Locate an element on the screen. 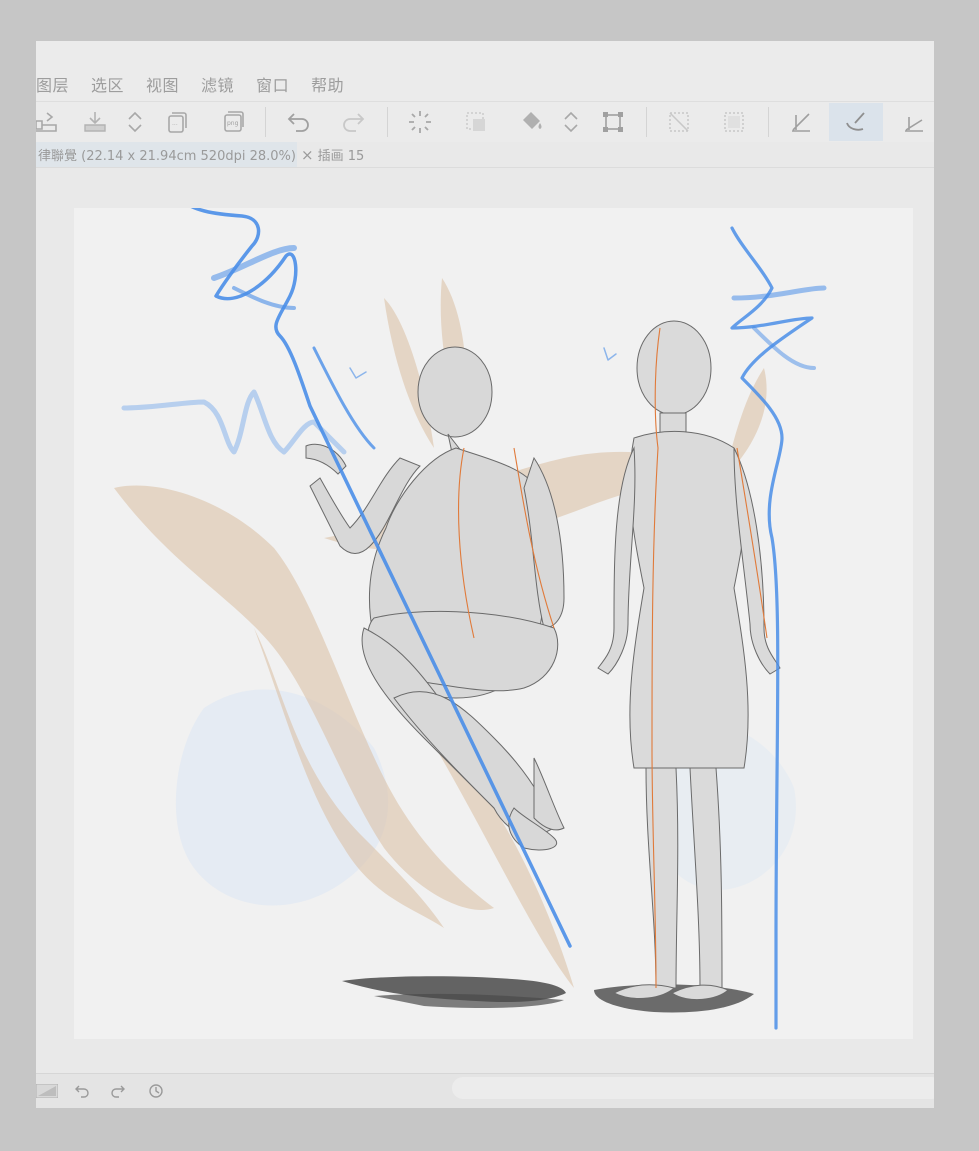 Image resolution: width=979 pixels, height=1151 pixels. clear-selection-button is located at coordinates (679, 122).